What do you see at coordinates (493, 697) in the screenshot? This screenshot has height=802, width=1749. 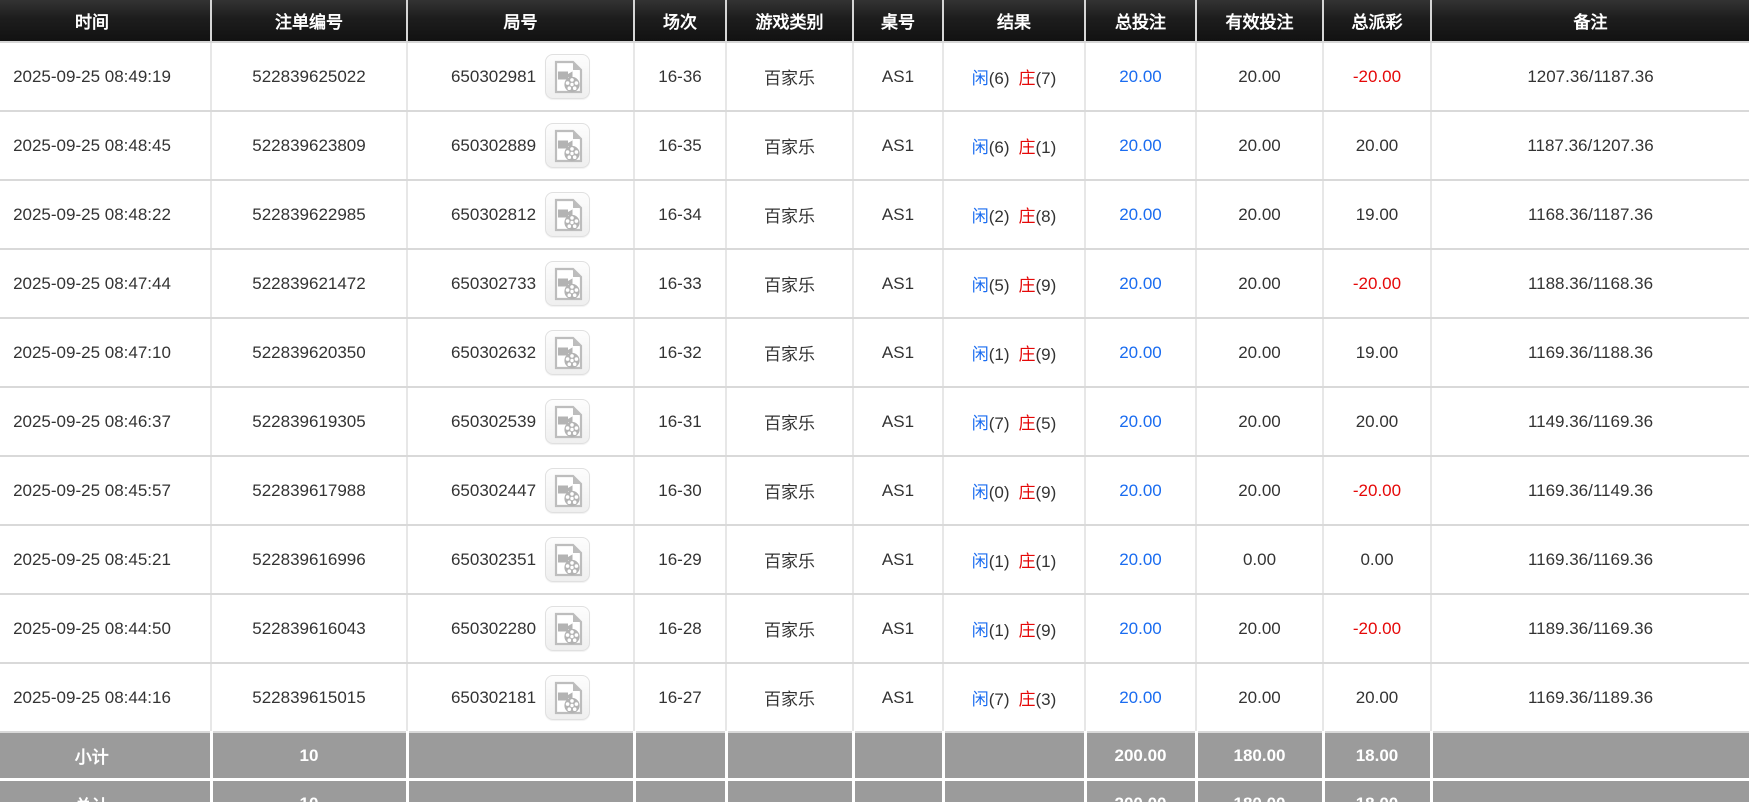 I see `round-id: 650302181` at bounding box center [493, 697].